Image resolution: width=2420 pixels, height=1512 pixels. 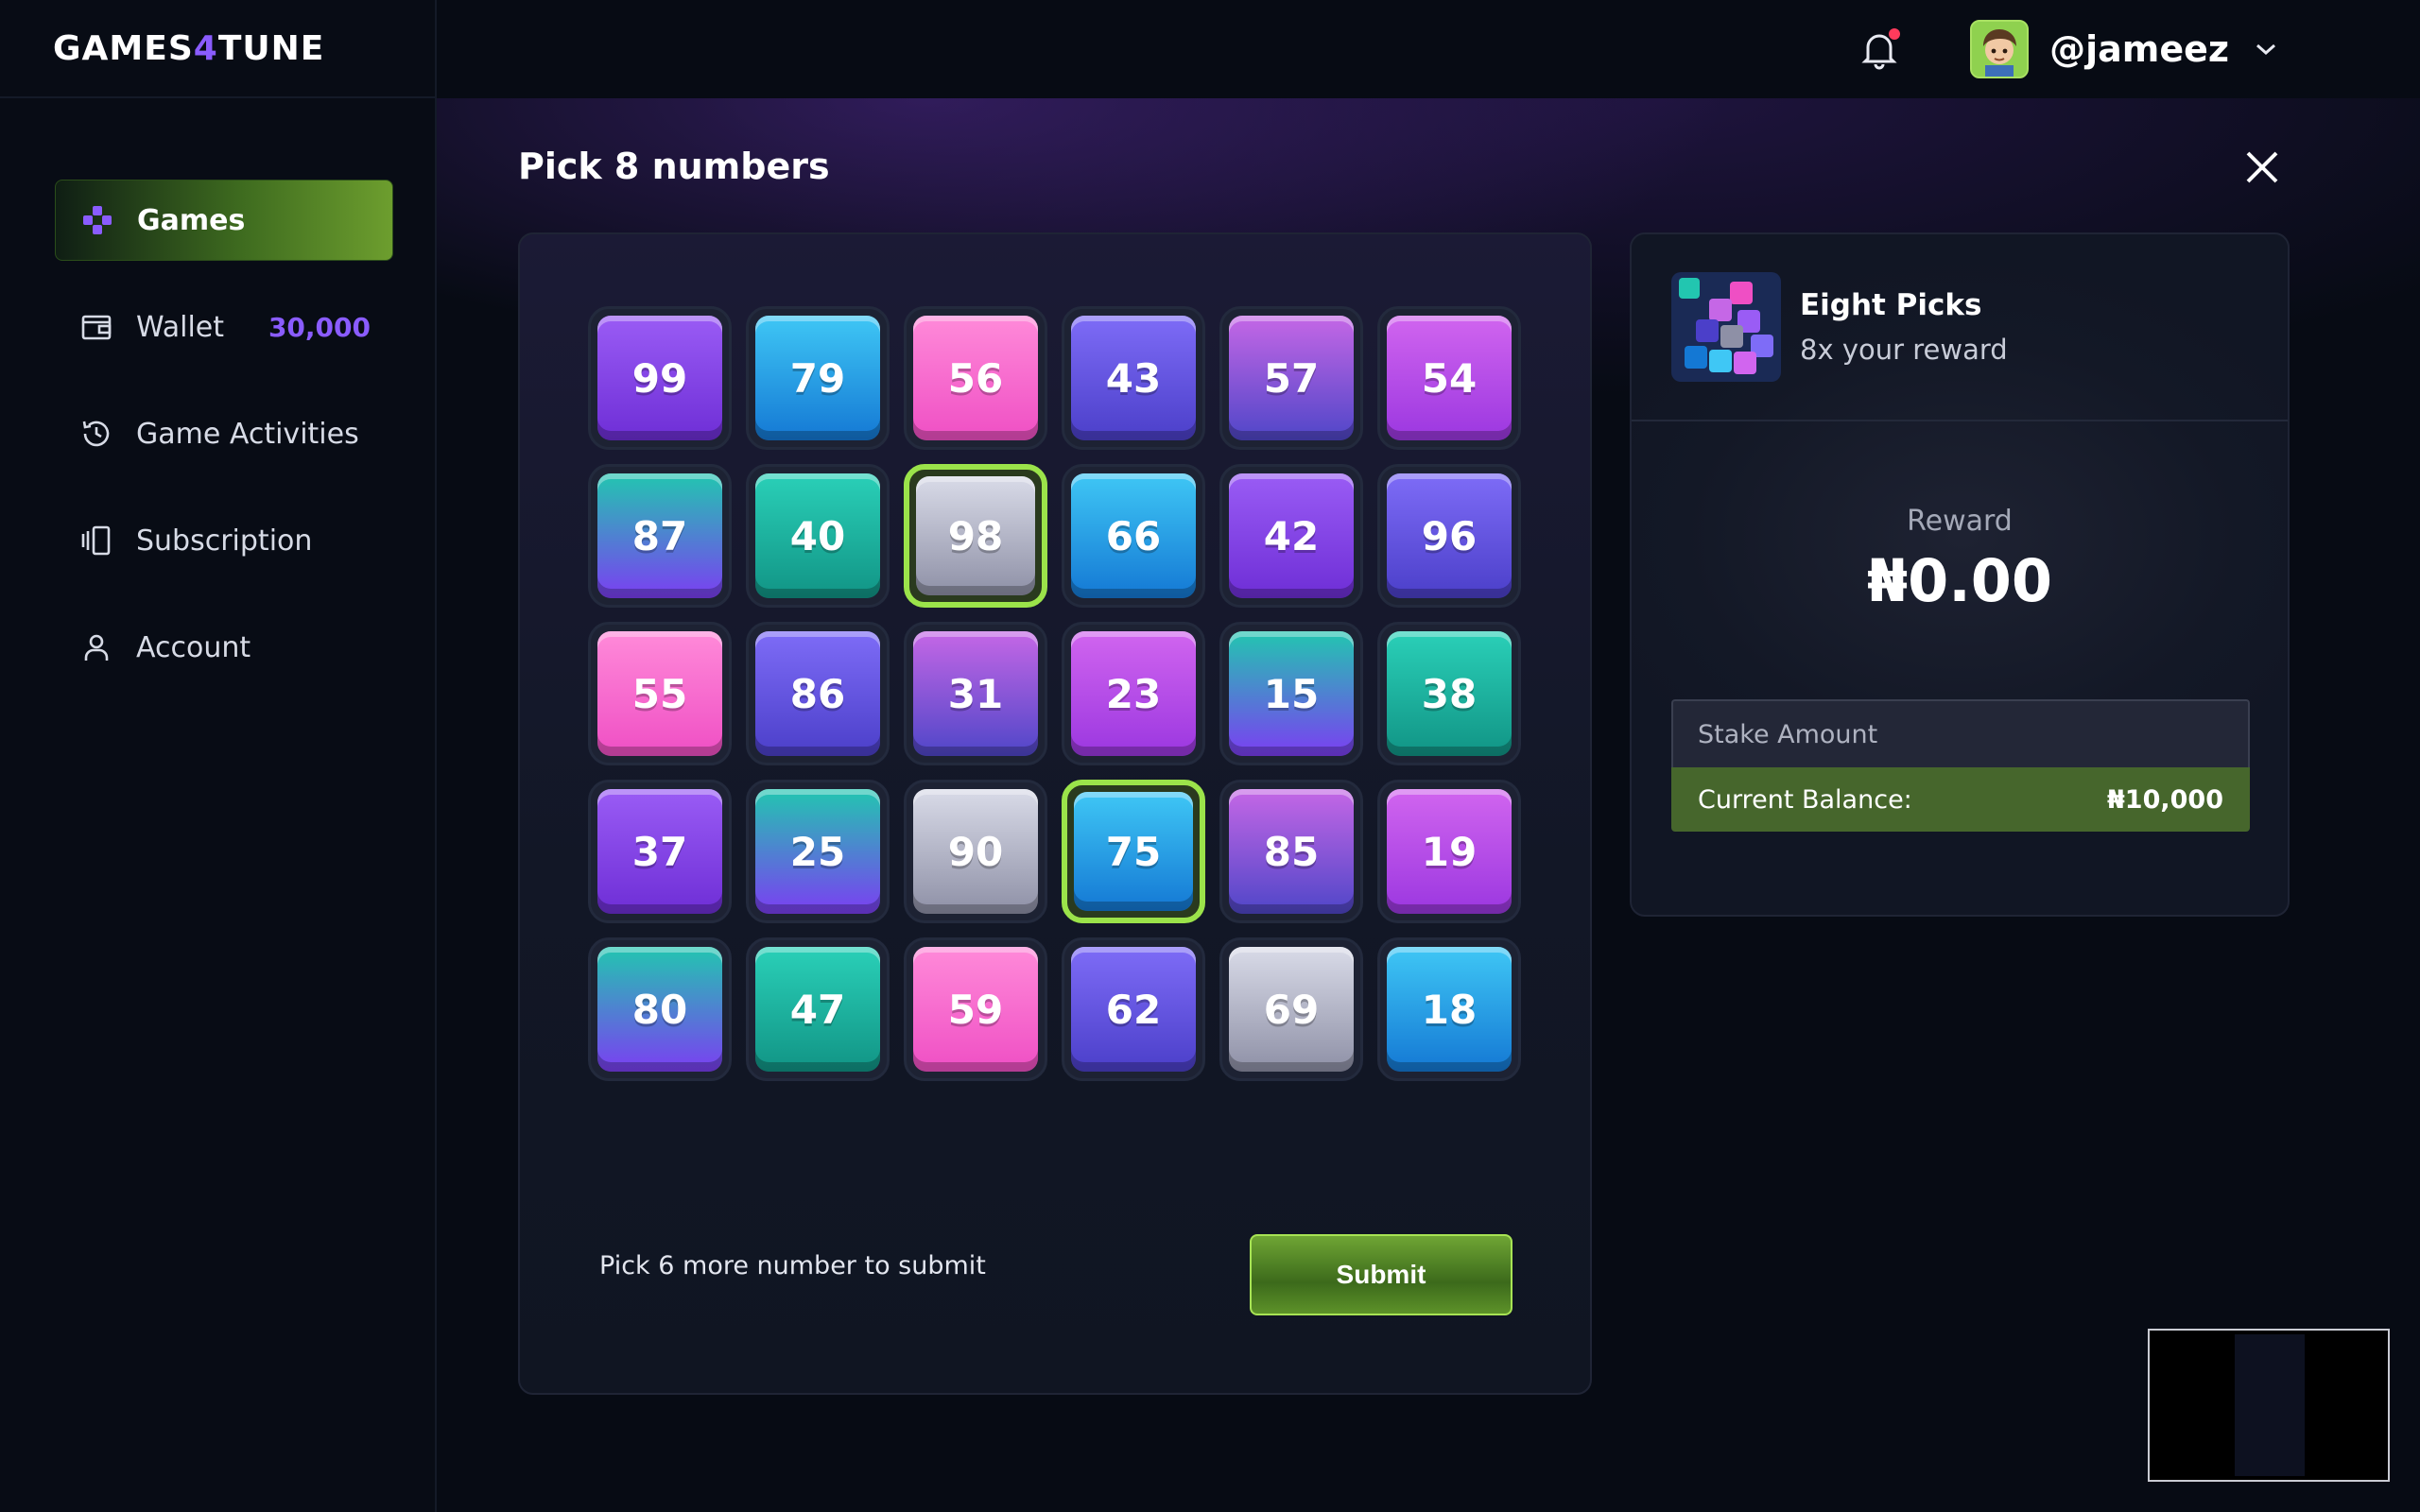 I want to click on number-cell: 42, so click(x=1291, y=536).